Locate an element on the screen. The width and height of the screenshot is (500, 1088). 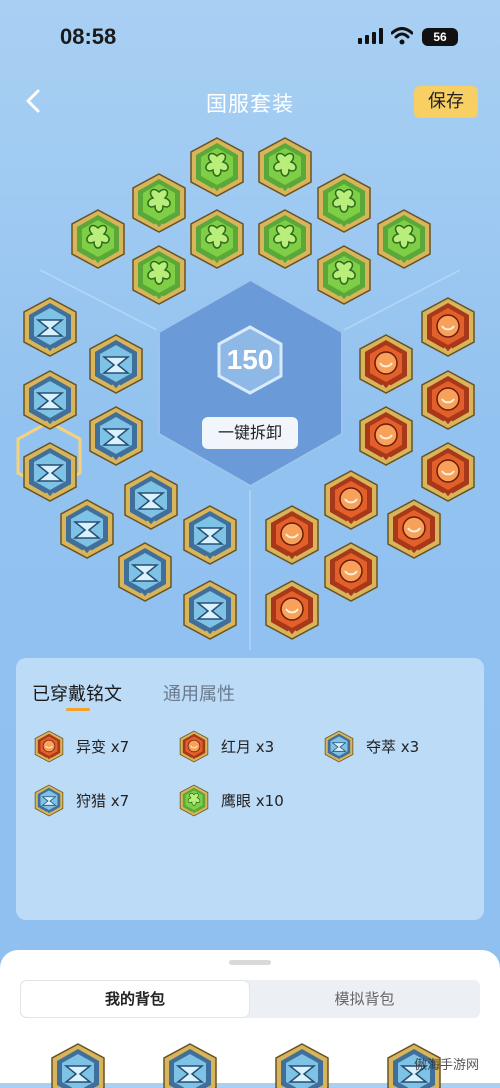
tab-my-bag: 我的背包 is located at coordinates (135, 999).